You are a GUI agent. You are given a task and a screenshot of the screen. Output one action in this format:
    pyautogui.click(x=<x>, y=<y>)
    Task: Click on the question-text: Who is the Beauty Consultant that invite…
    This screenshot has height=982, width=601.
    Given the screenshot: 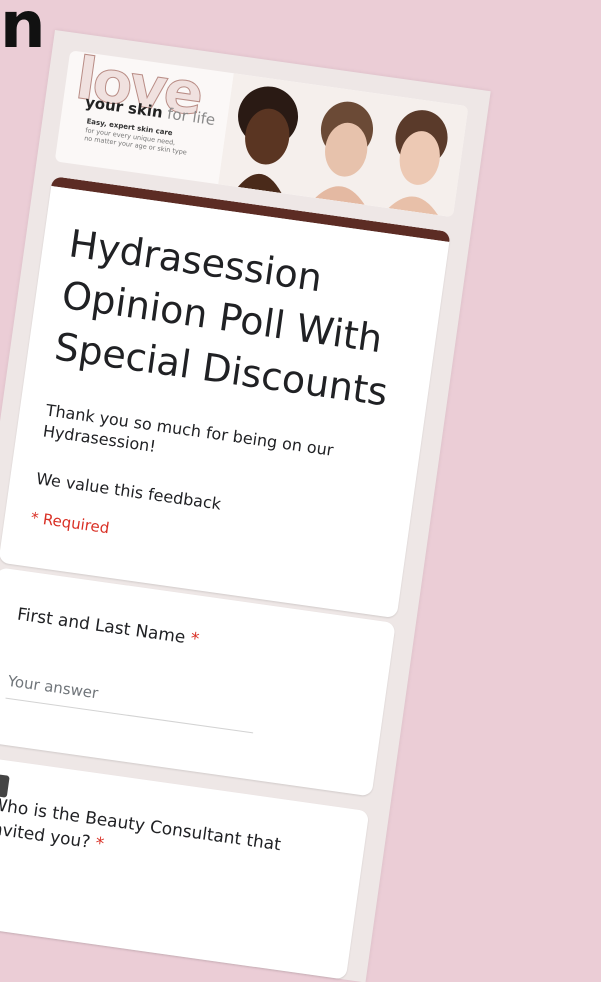 What is the action you would take?
    pyautogui.click(x=141, y=825)
    